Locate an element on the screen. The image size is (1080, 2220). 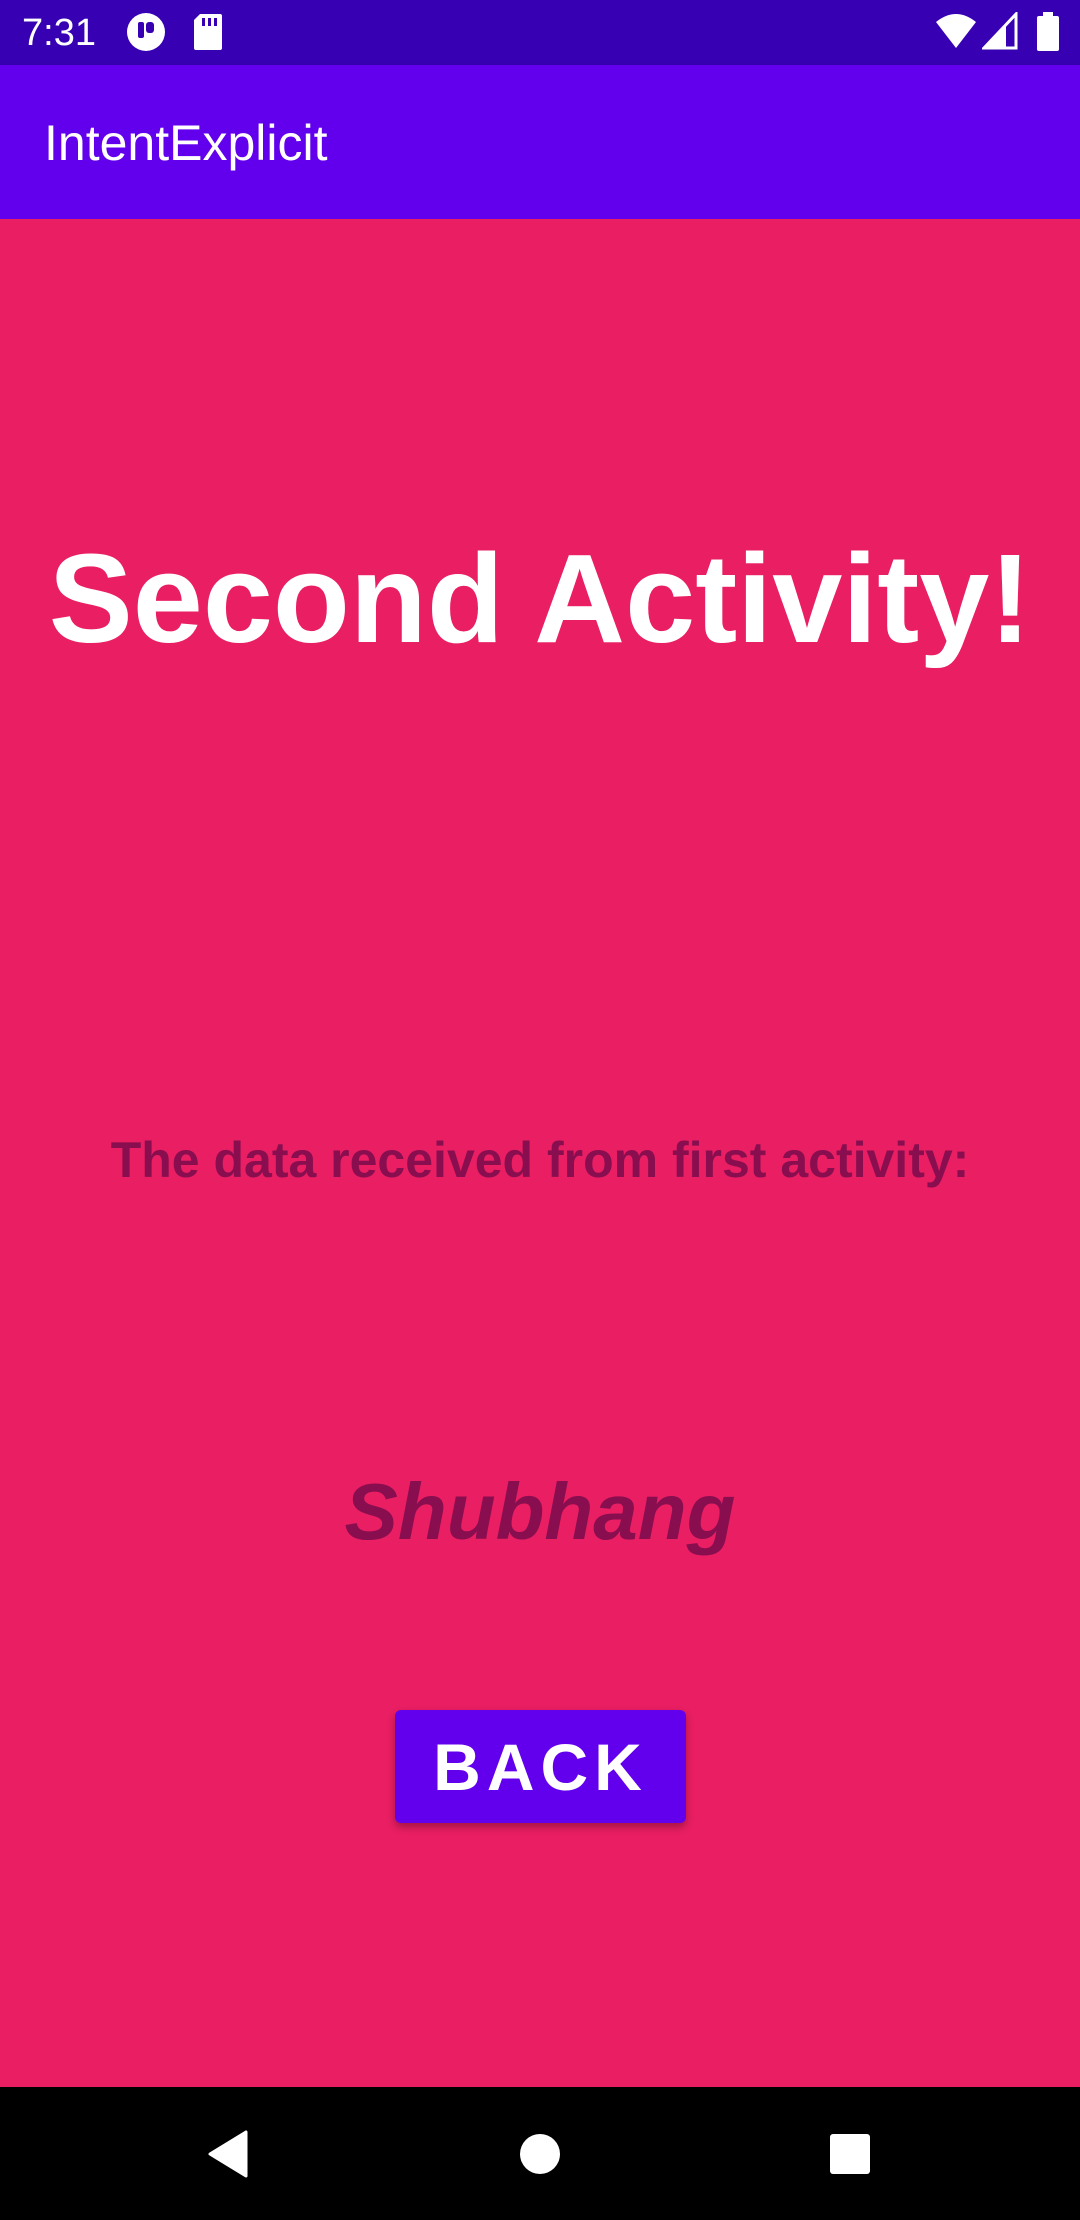
app-bar: IntentExplicit is located at coordinates (540, 142).